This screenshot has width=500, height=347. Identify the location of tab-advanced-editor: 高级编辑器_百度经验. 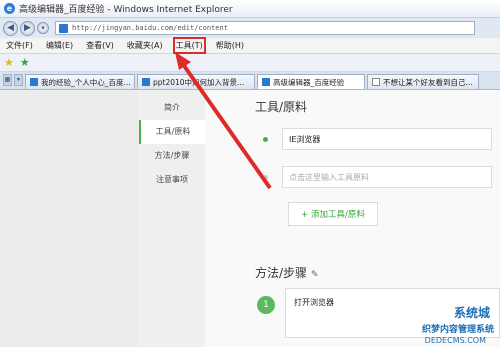
(311, 81).